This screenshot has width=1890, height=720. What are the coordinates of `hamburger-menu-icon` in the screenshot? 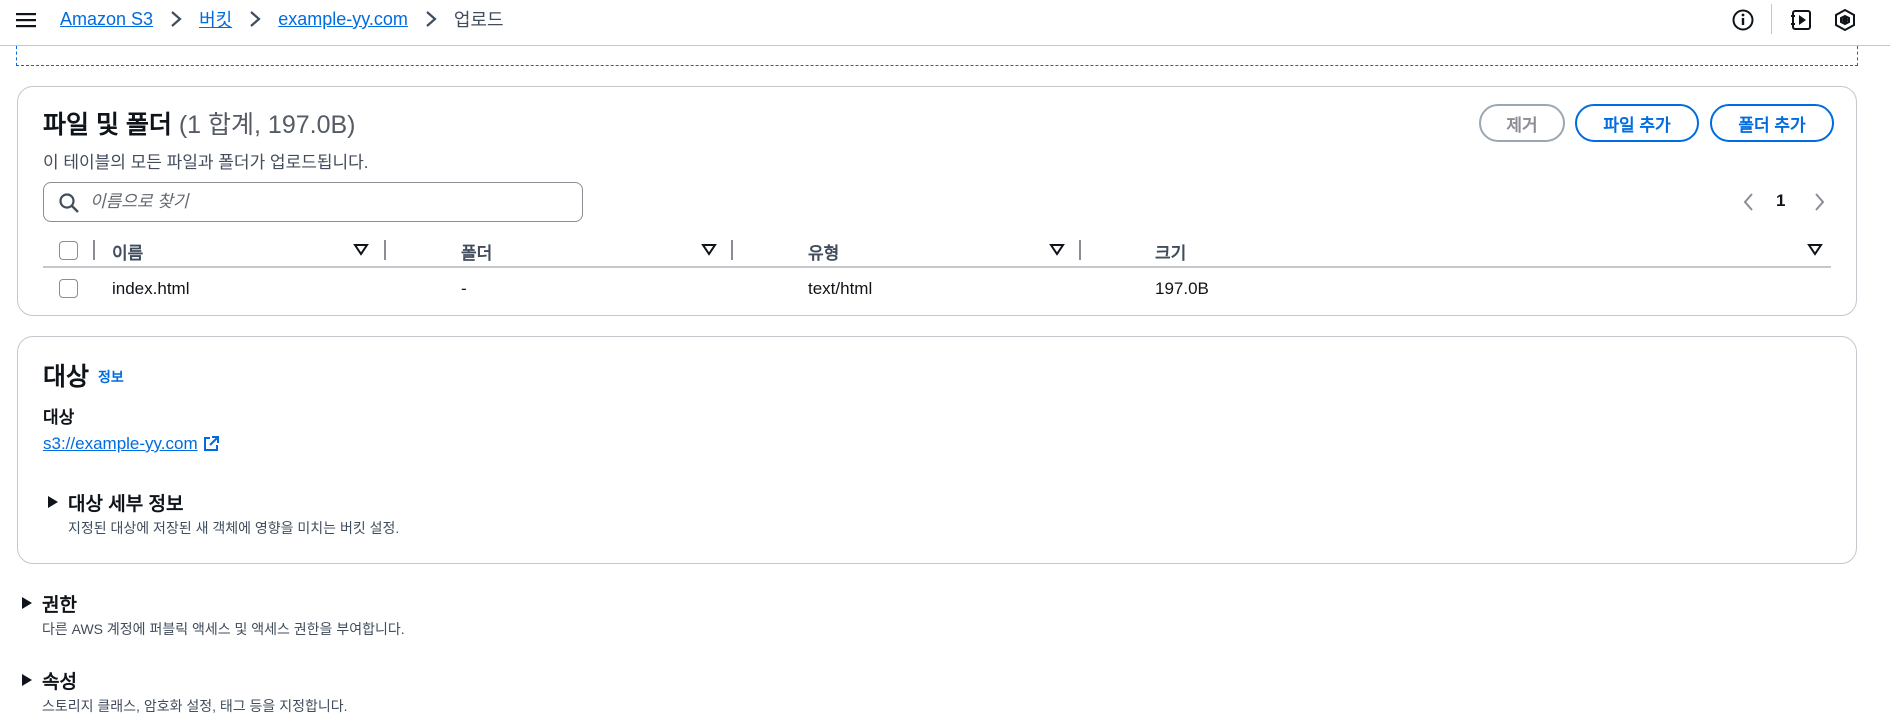 It's located at (26, 20).